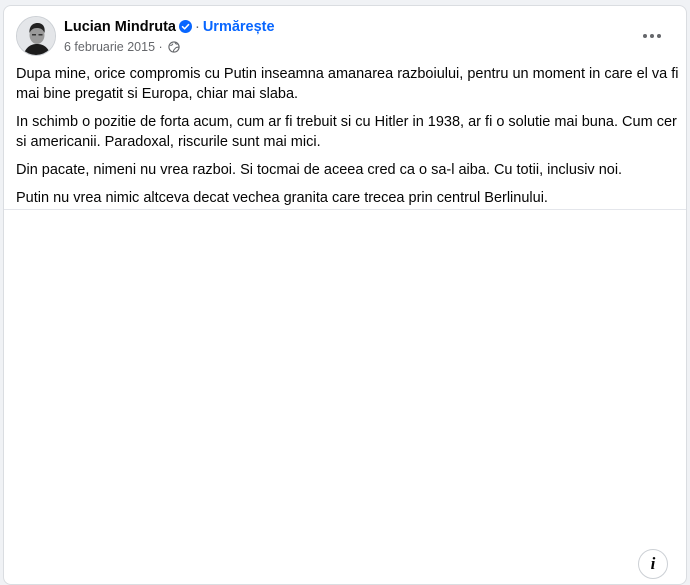 Image resolution: width=690 pixels, height=585 pixels. What do you see at coordinates (345, 209) in the screenshot?
I see `divider` at bounding box center [345, 209].